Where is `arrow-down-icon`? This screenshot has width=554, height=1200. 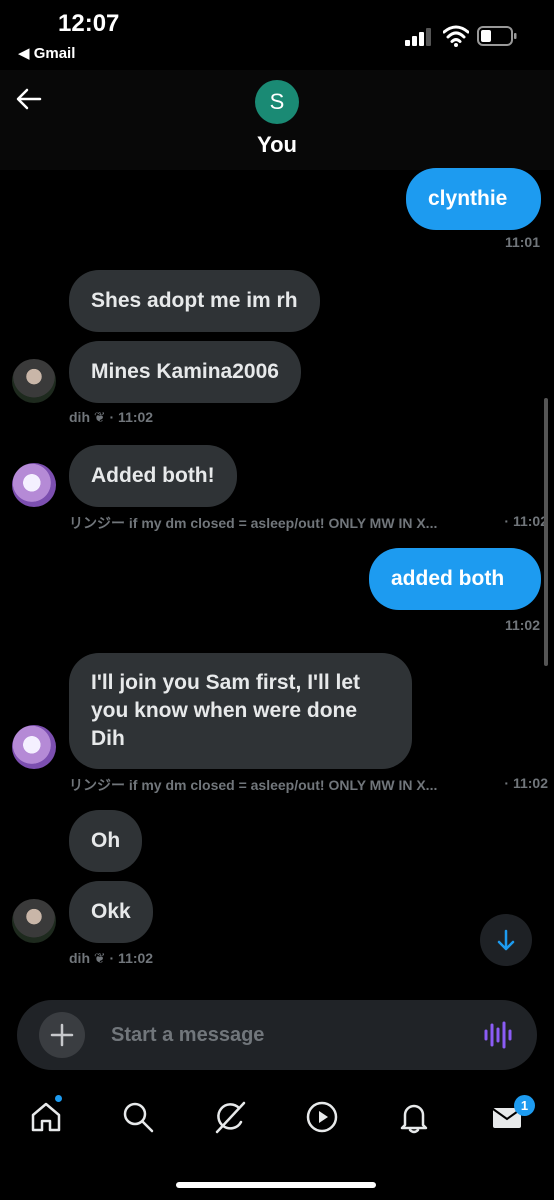
arrow-down-icon is located at coordinates (506, 940).